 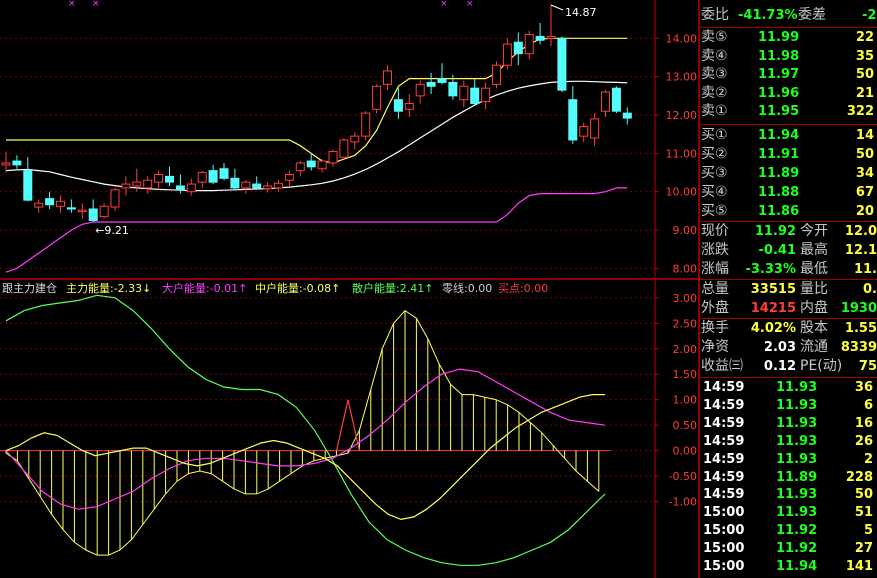 What do you see at coordinates (788, 366) in the screenshot?
I see `fund-row: 收益㈢ 0.12 PE(动) 75` at bounding box center [788, 366].